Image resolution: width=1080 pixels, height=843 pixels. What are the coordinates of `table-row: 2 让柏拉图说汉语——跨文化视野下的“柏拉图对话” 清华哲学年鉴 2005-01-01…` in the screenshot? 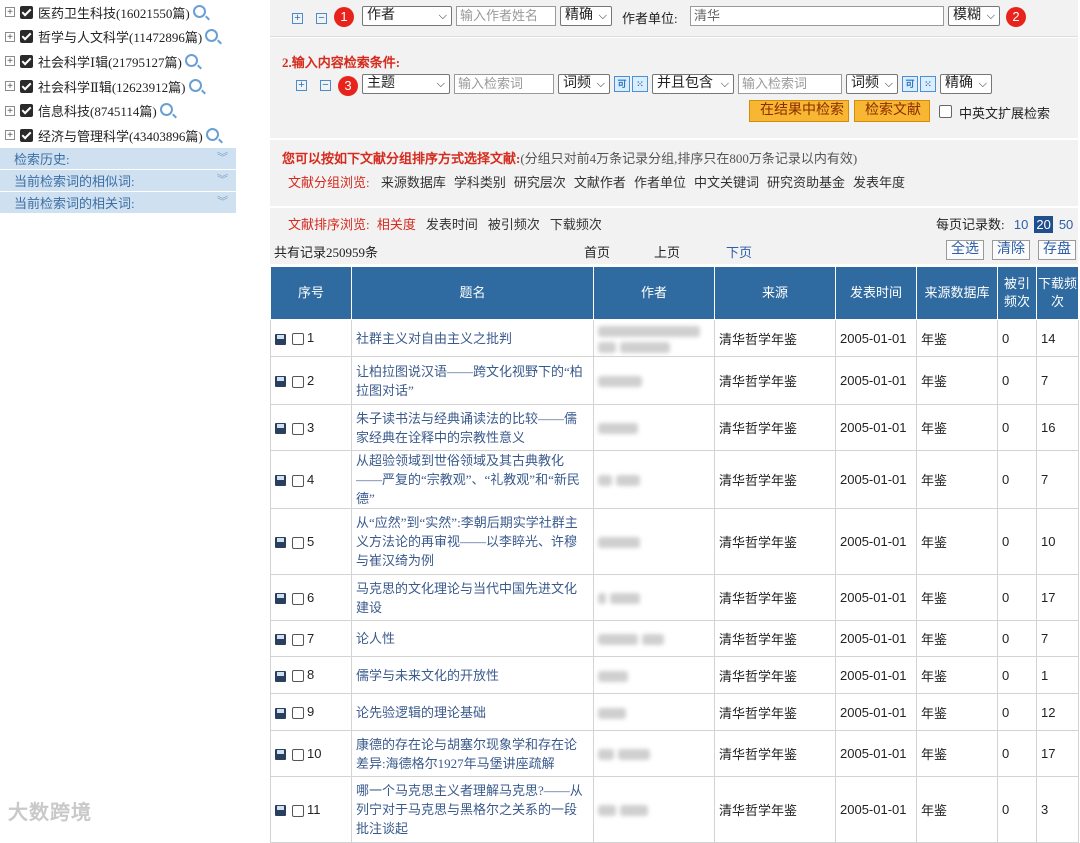 It's located at (674, 380).